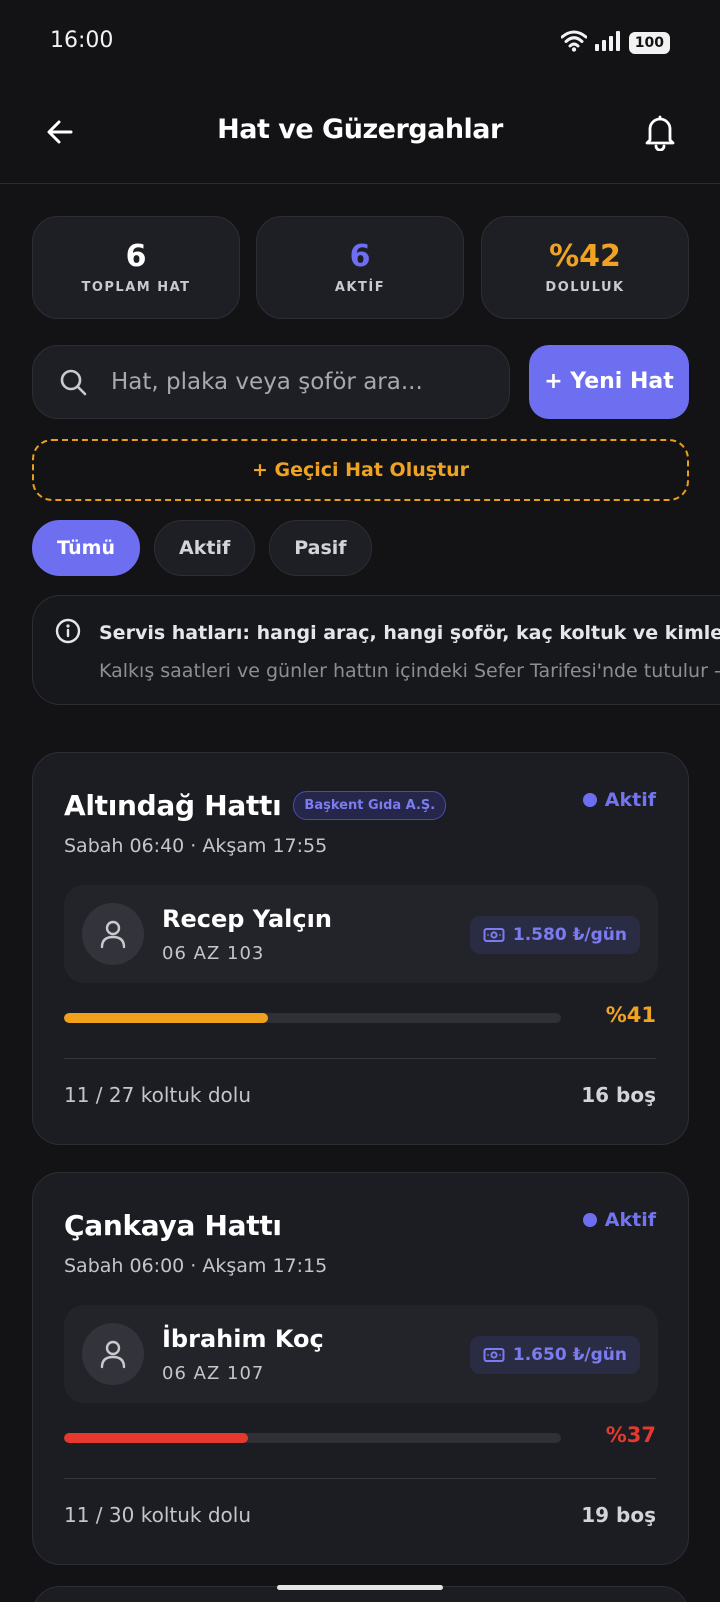 The image size is (720, 1602). I want to click on filter-all: Tümü, so click(86, 548).